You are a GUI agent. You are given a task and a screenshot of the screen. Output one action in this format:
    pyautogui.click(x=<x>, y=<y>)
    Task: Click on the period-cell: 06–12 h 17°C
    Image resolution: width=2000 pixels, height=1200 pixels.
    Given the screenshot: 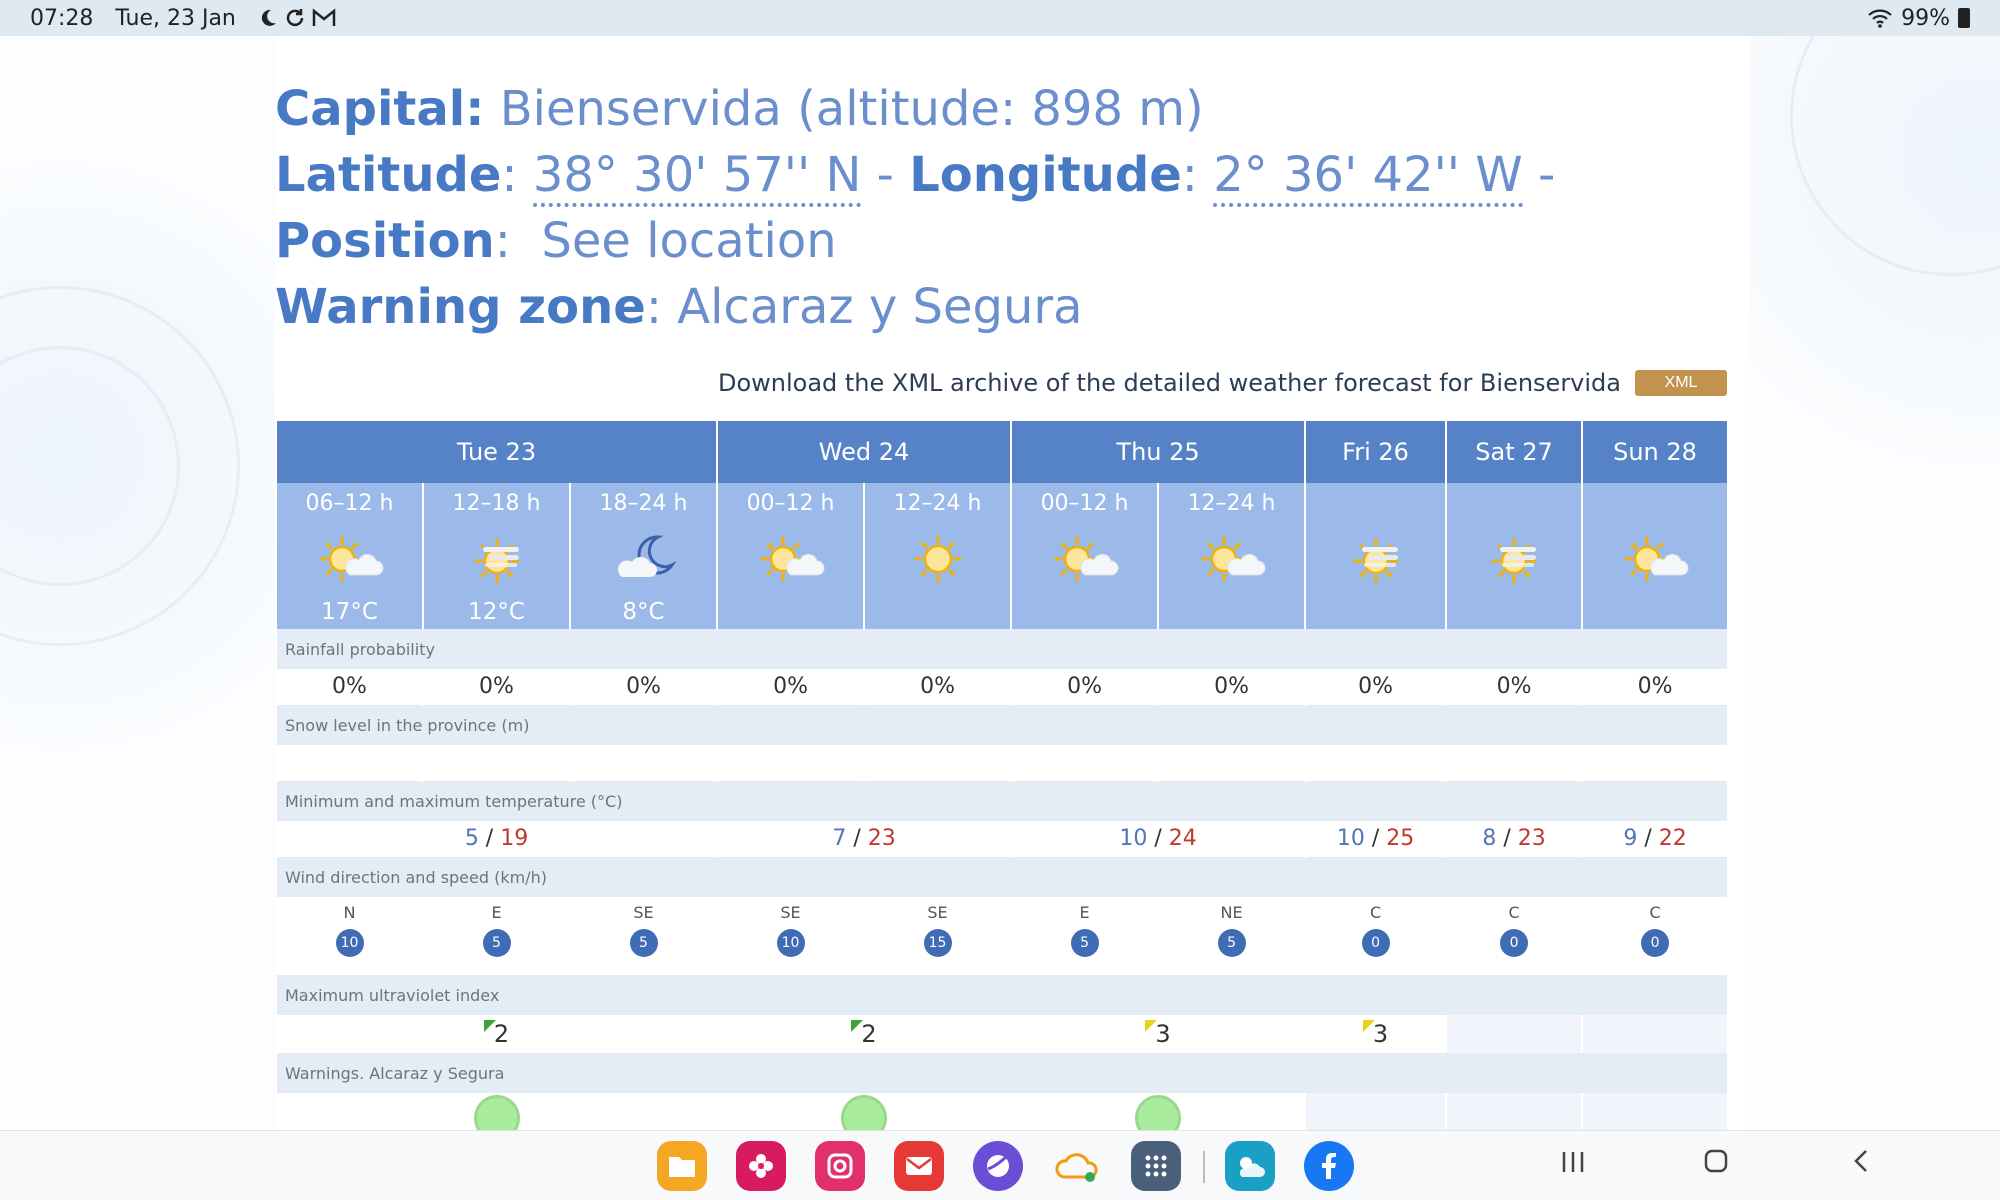 What is the action you would take?
    pyautogui.click(x=349, y=556)
    